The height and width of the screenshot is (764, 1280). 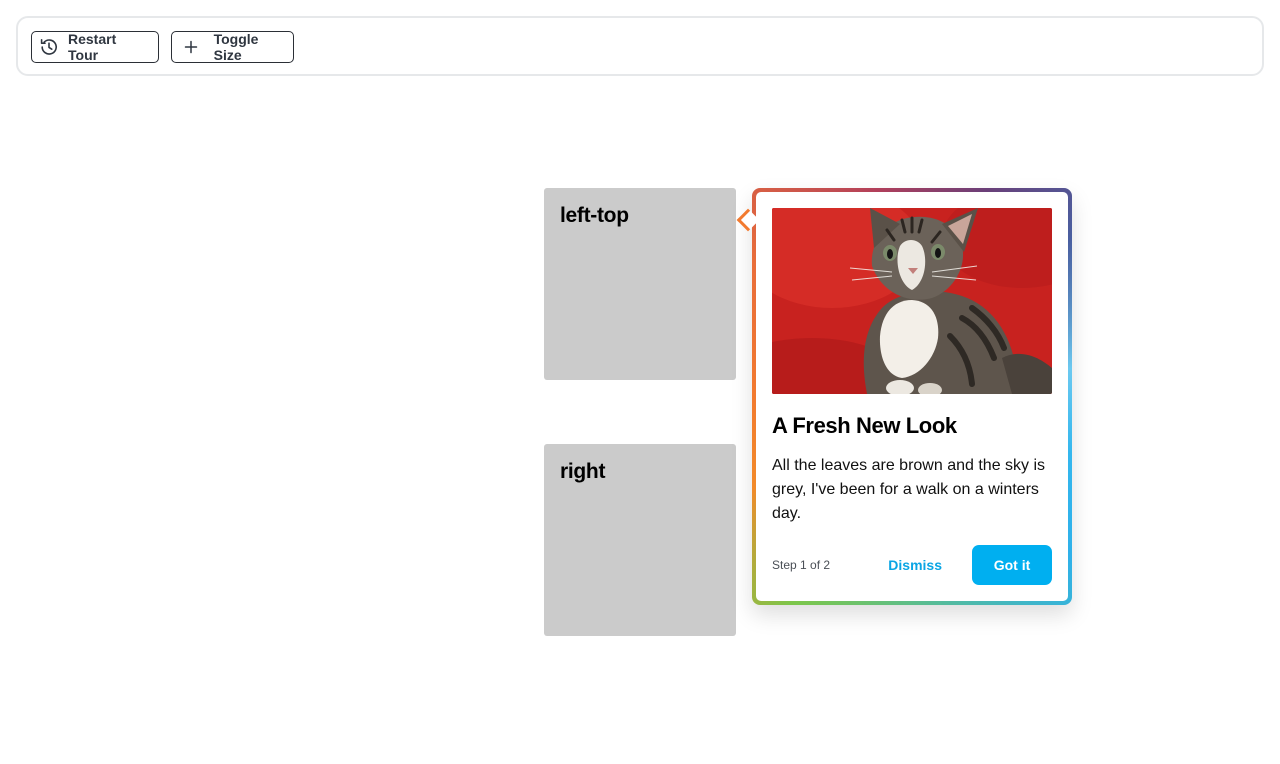 I want to click on tour-footer: Step 1 of 2 Dismiss Got it, so click(x=912, y=565).